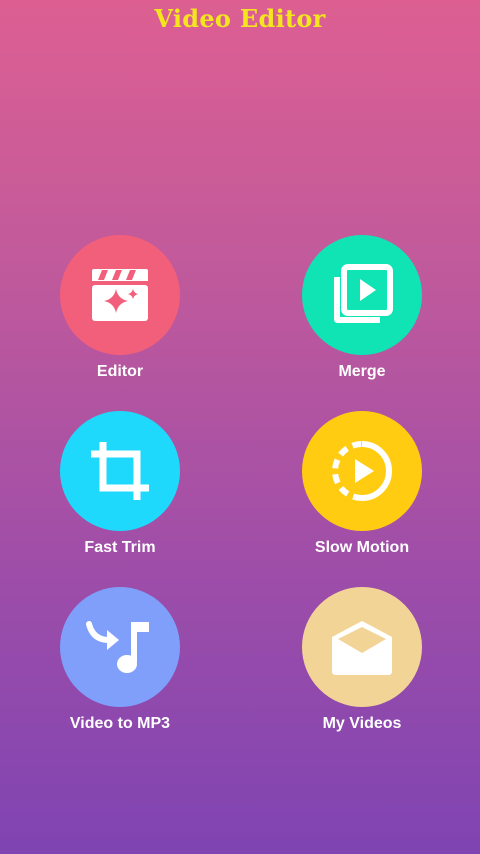 The height and width of the screenshot is (854, 480). Describe the element at coordinates (362, 371) in the screenshot. I see `merge-label: Merge` at that location.